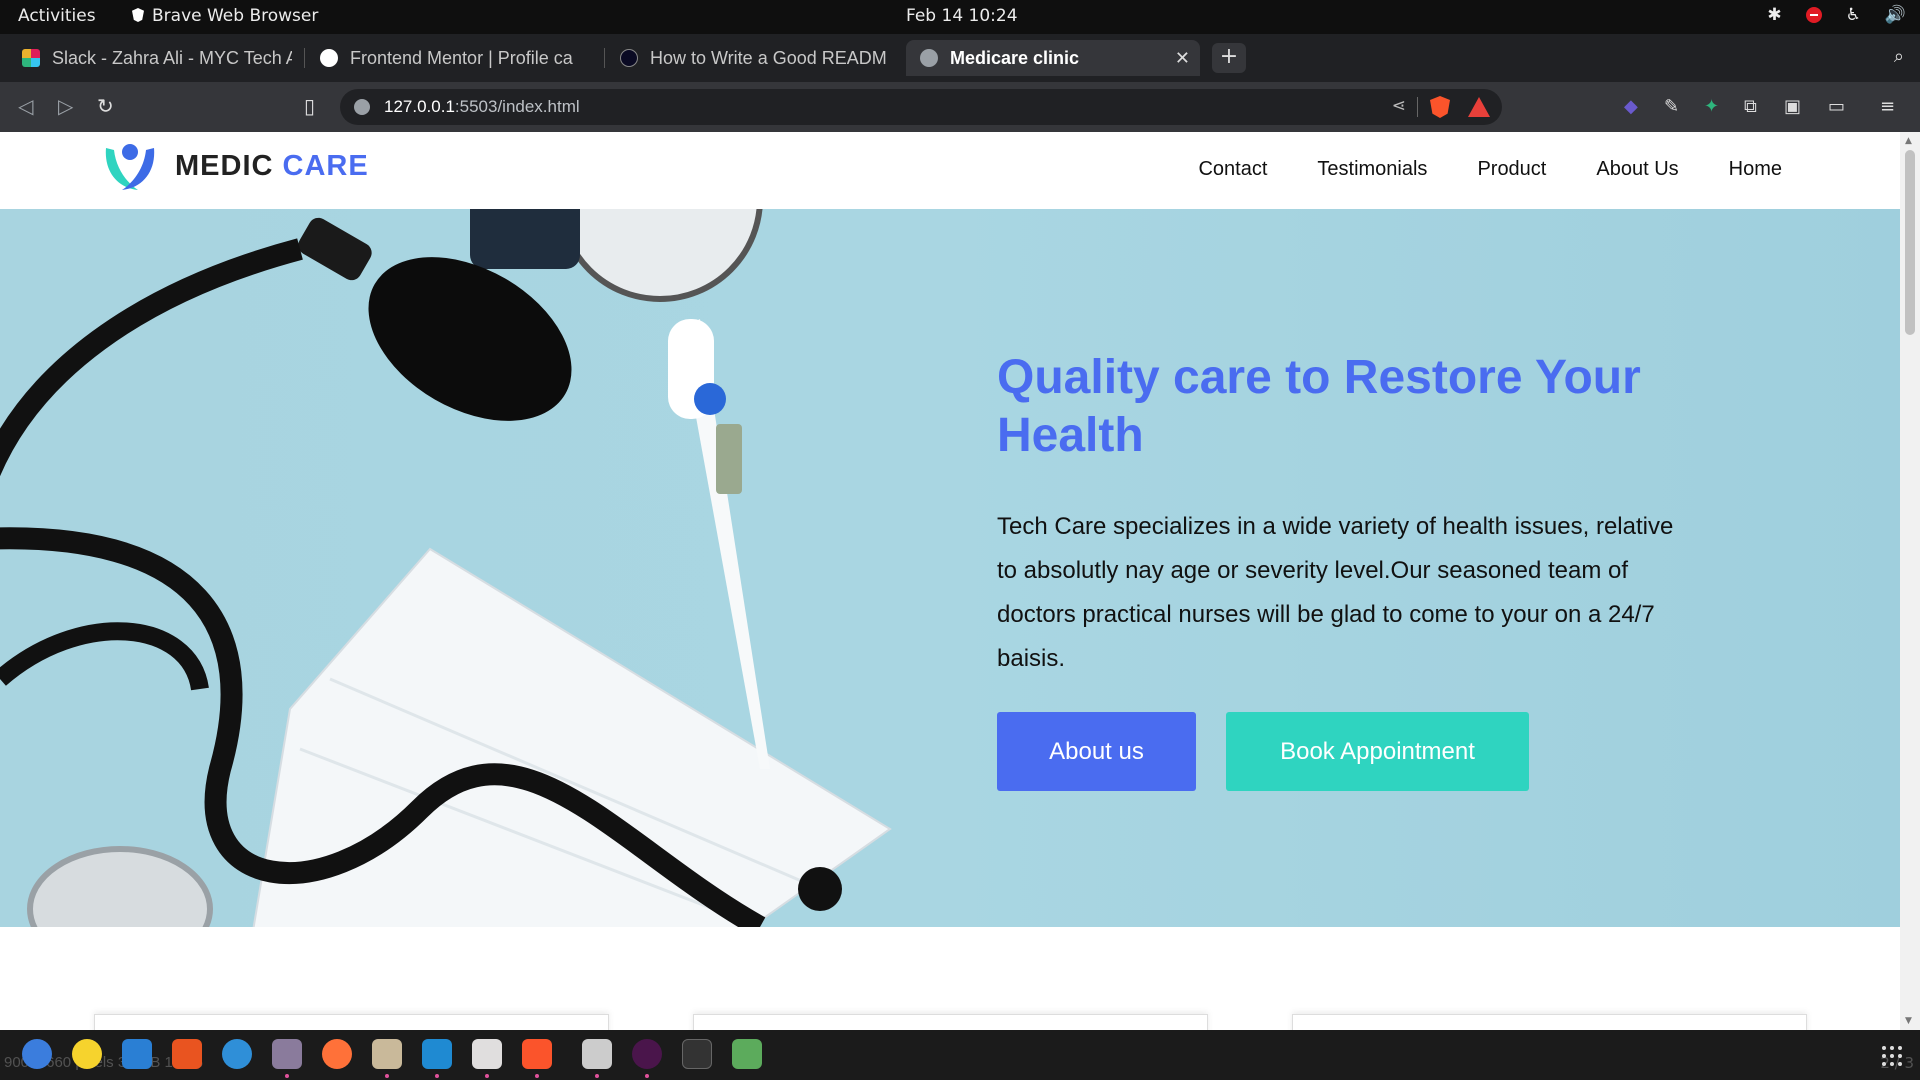 This screenshot has height=1080, width=1920. I want to click on brave-shield-icon, so click(138, 15).